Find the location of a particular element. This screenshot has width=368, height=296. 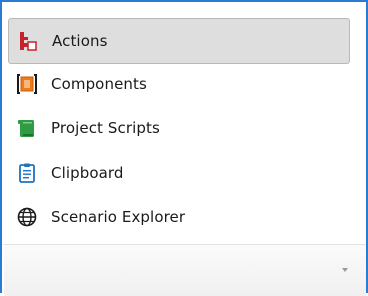

components-icon is located at coordinates (27, 84).